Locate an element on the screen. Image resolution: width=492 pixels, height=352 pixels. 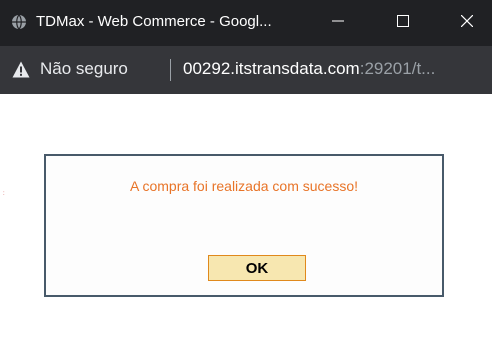
minimize-button is located at coordinates (338, 23).